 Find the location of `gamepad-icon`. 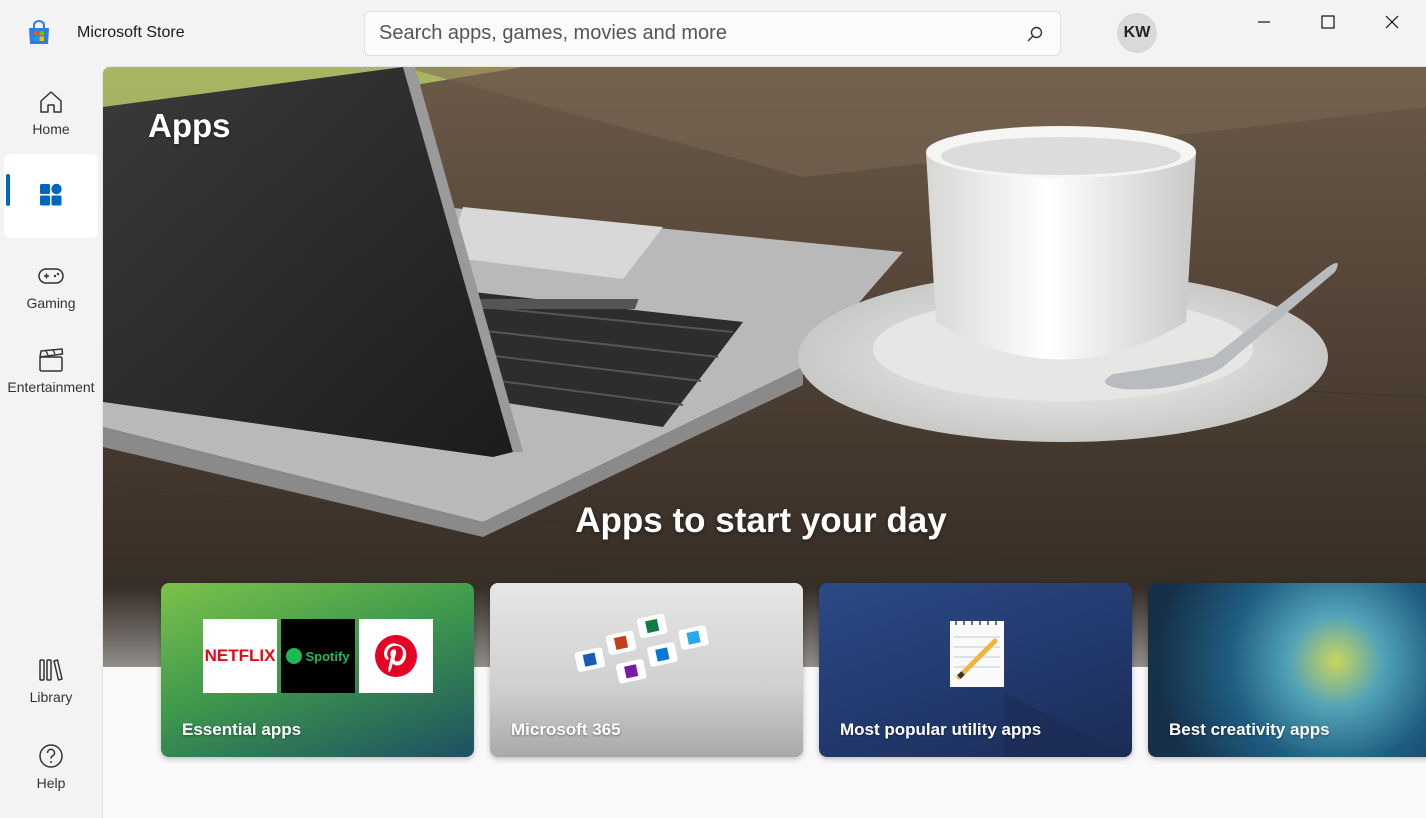

gamepad-icon is located at coordinates (51, 276).